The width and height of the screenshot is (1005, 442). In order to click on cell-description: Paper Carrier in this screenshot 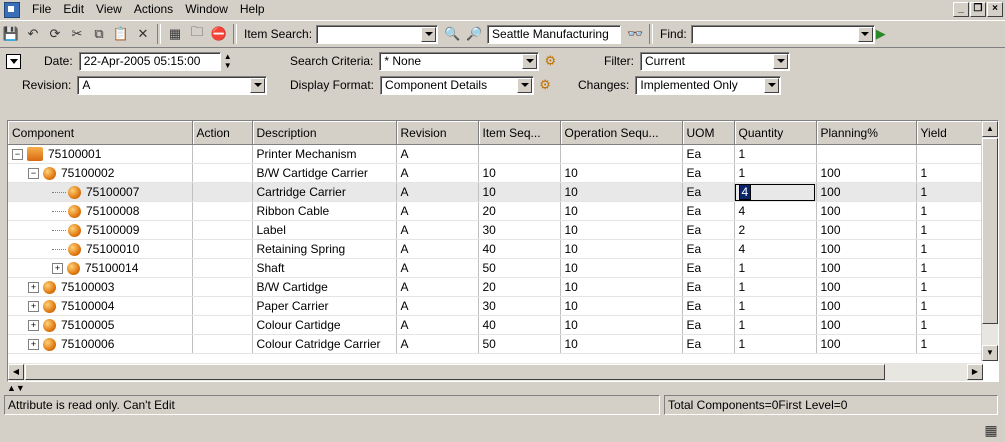, I will do `click(324, 306)`.